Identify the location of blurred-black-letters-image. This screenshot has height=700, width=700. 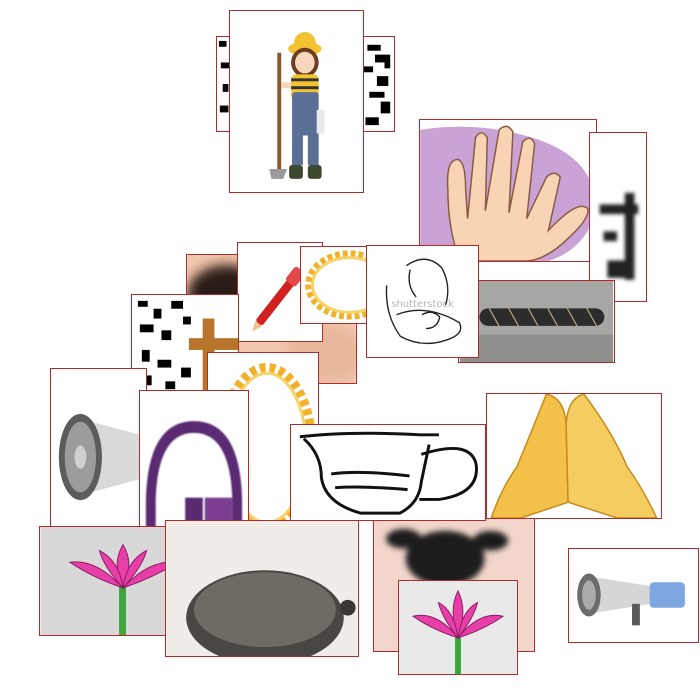
(618, 217).